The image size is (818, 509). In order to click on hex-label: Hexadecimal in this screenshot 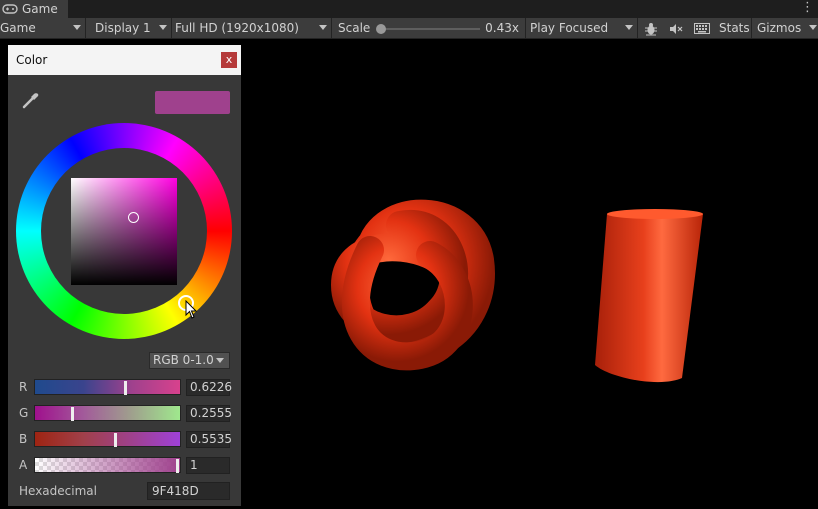, I will do `click(58, 491)`.